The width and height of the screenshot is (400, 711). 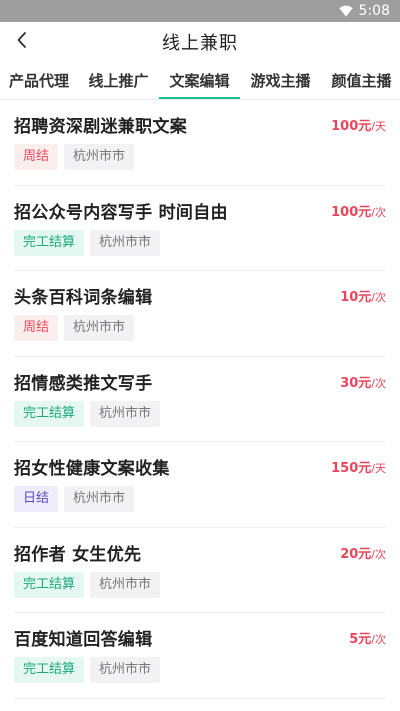 I want to click on job-price: 150元/天, so click(x=358, y=466).